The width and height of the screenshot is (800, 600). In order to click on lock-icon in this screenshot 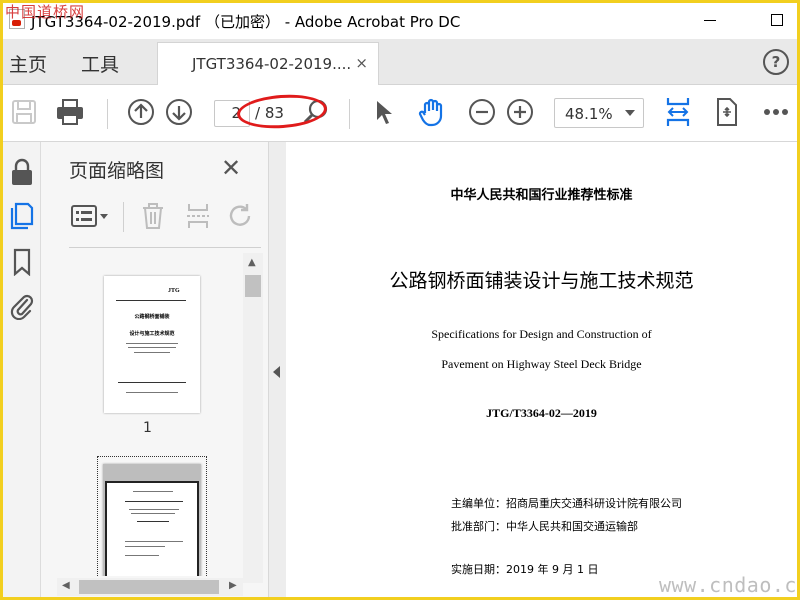, I will do `click(22, 172)`.